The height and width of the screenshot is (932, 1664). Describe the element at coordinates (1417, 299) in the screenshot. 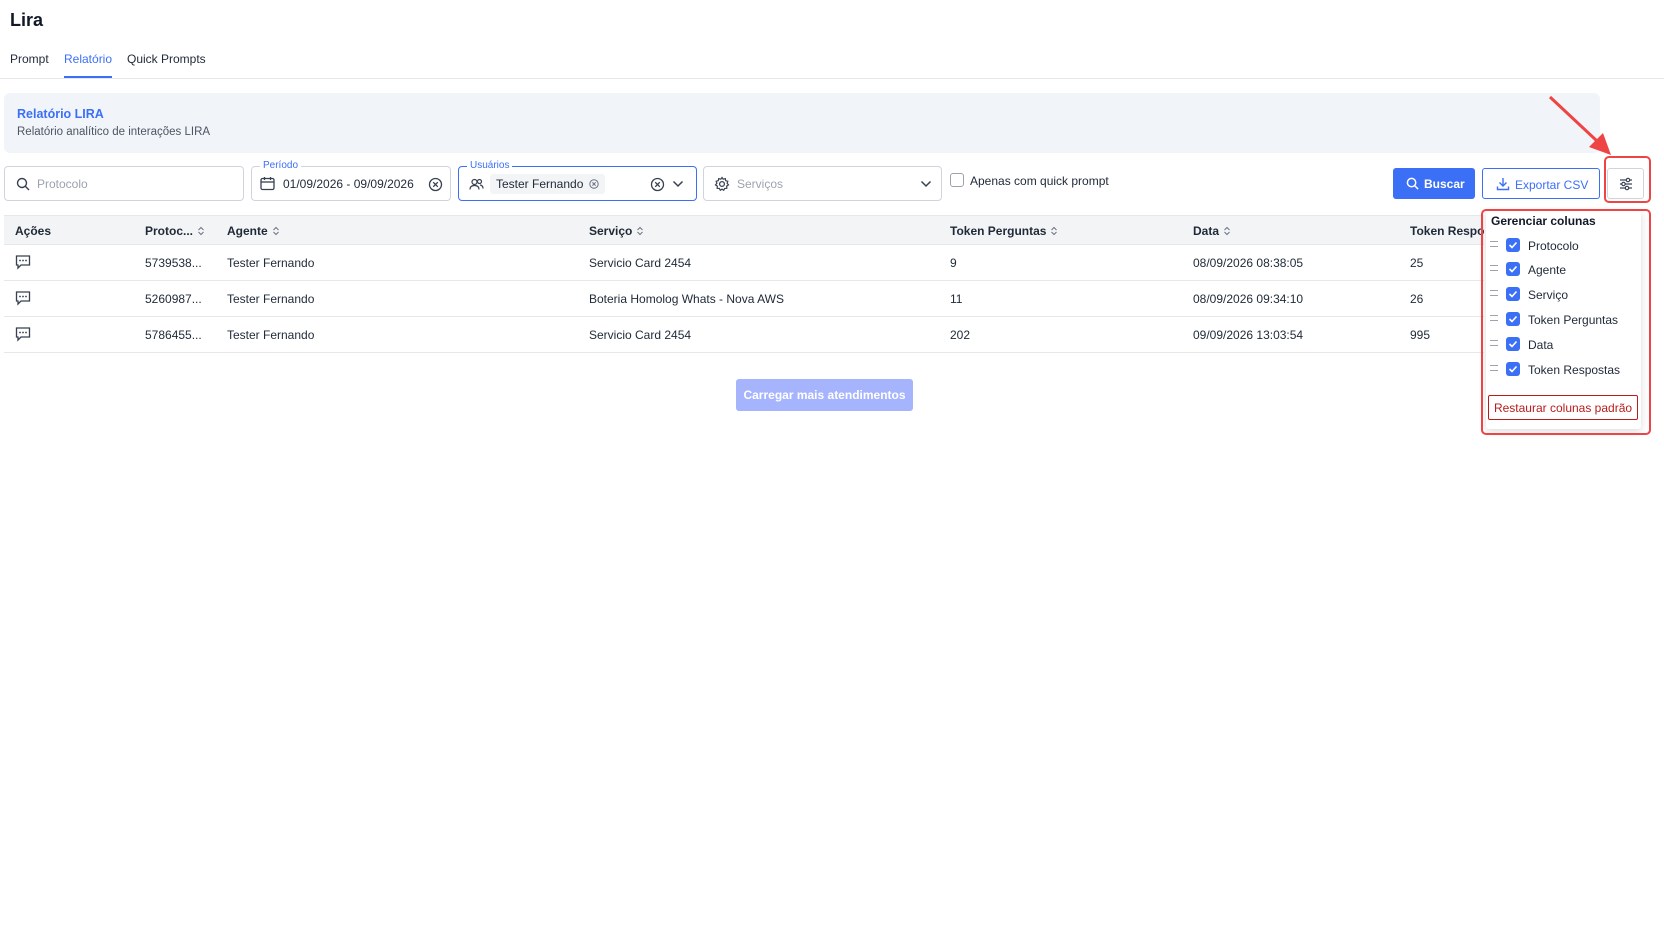

I see `cell-token-respostas: 26` at that location.